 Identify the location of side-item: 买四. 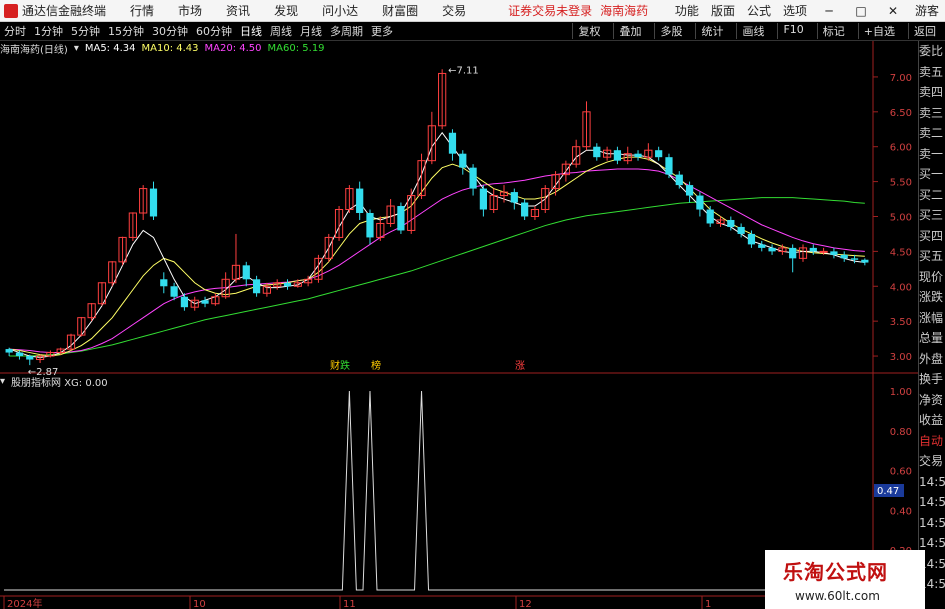
(931, 235).